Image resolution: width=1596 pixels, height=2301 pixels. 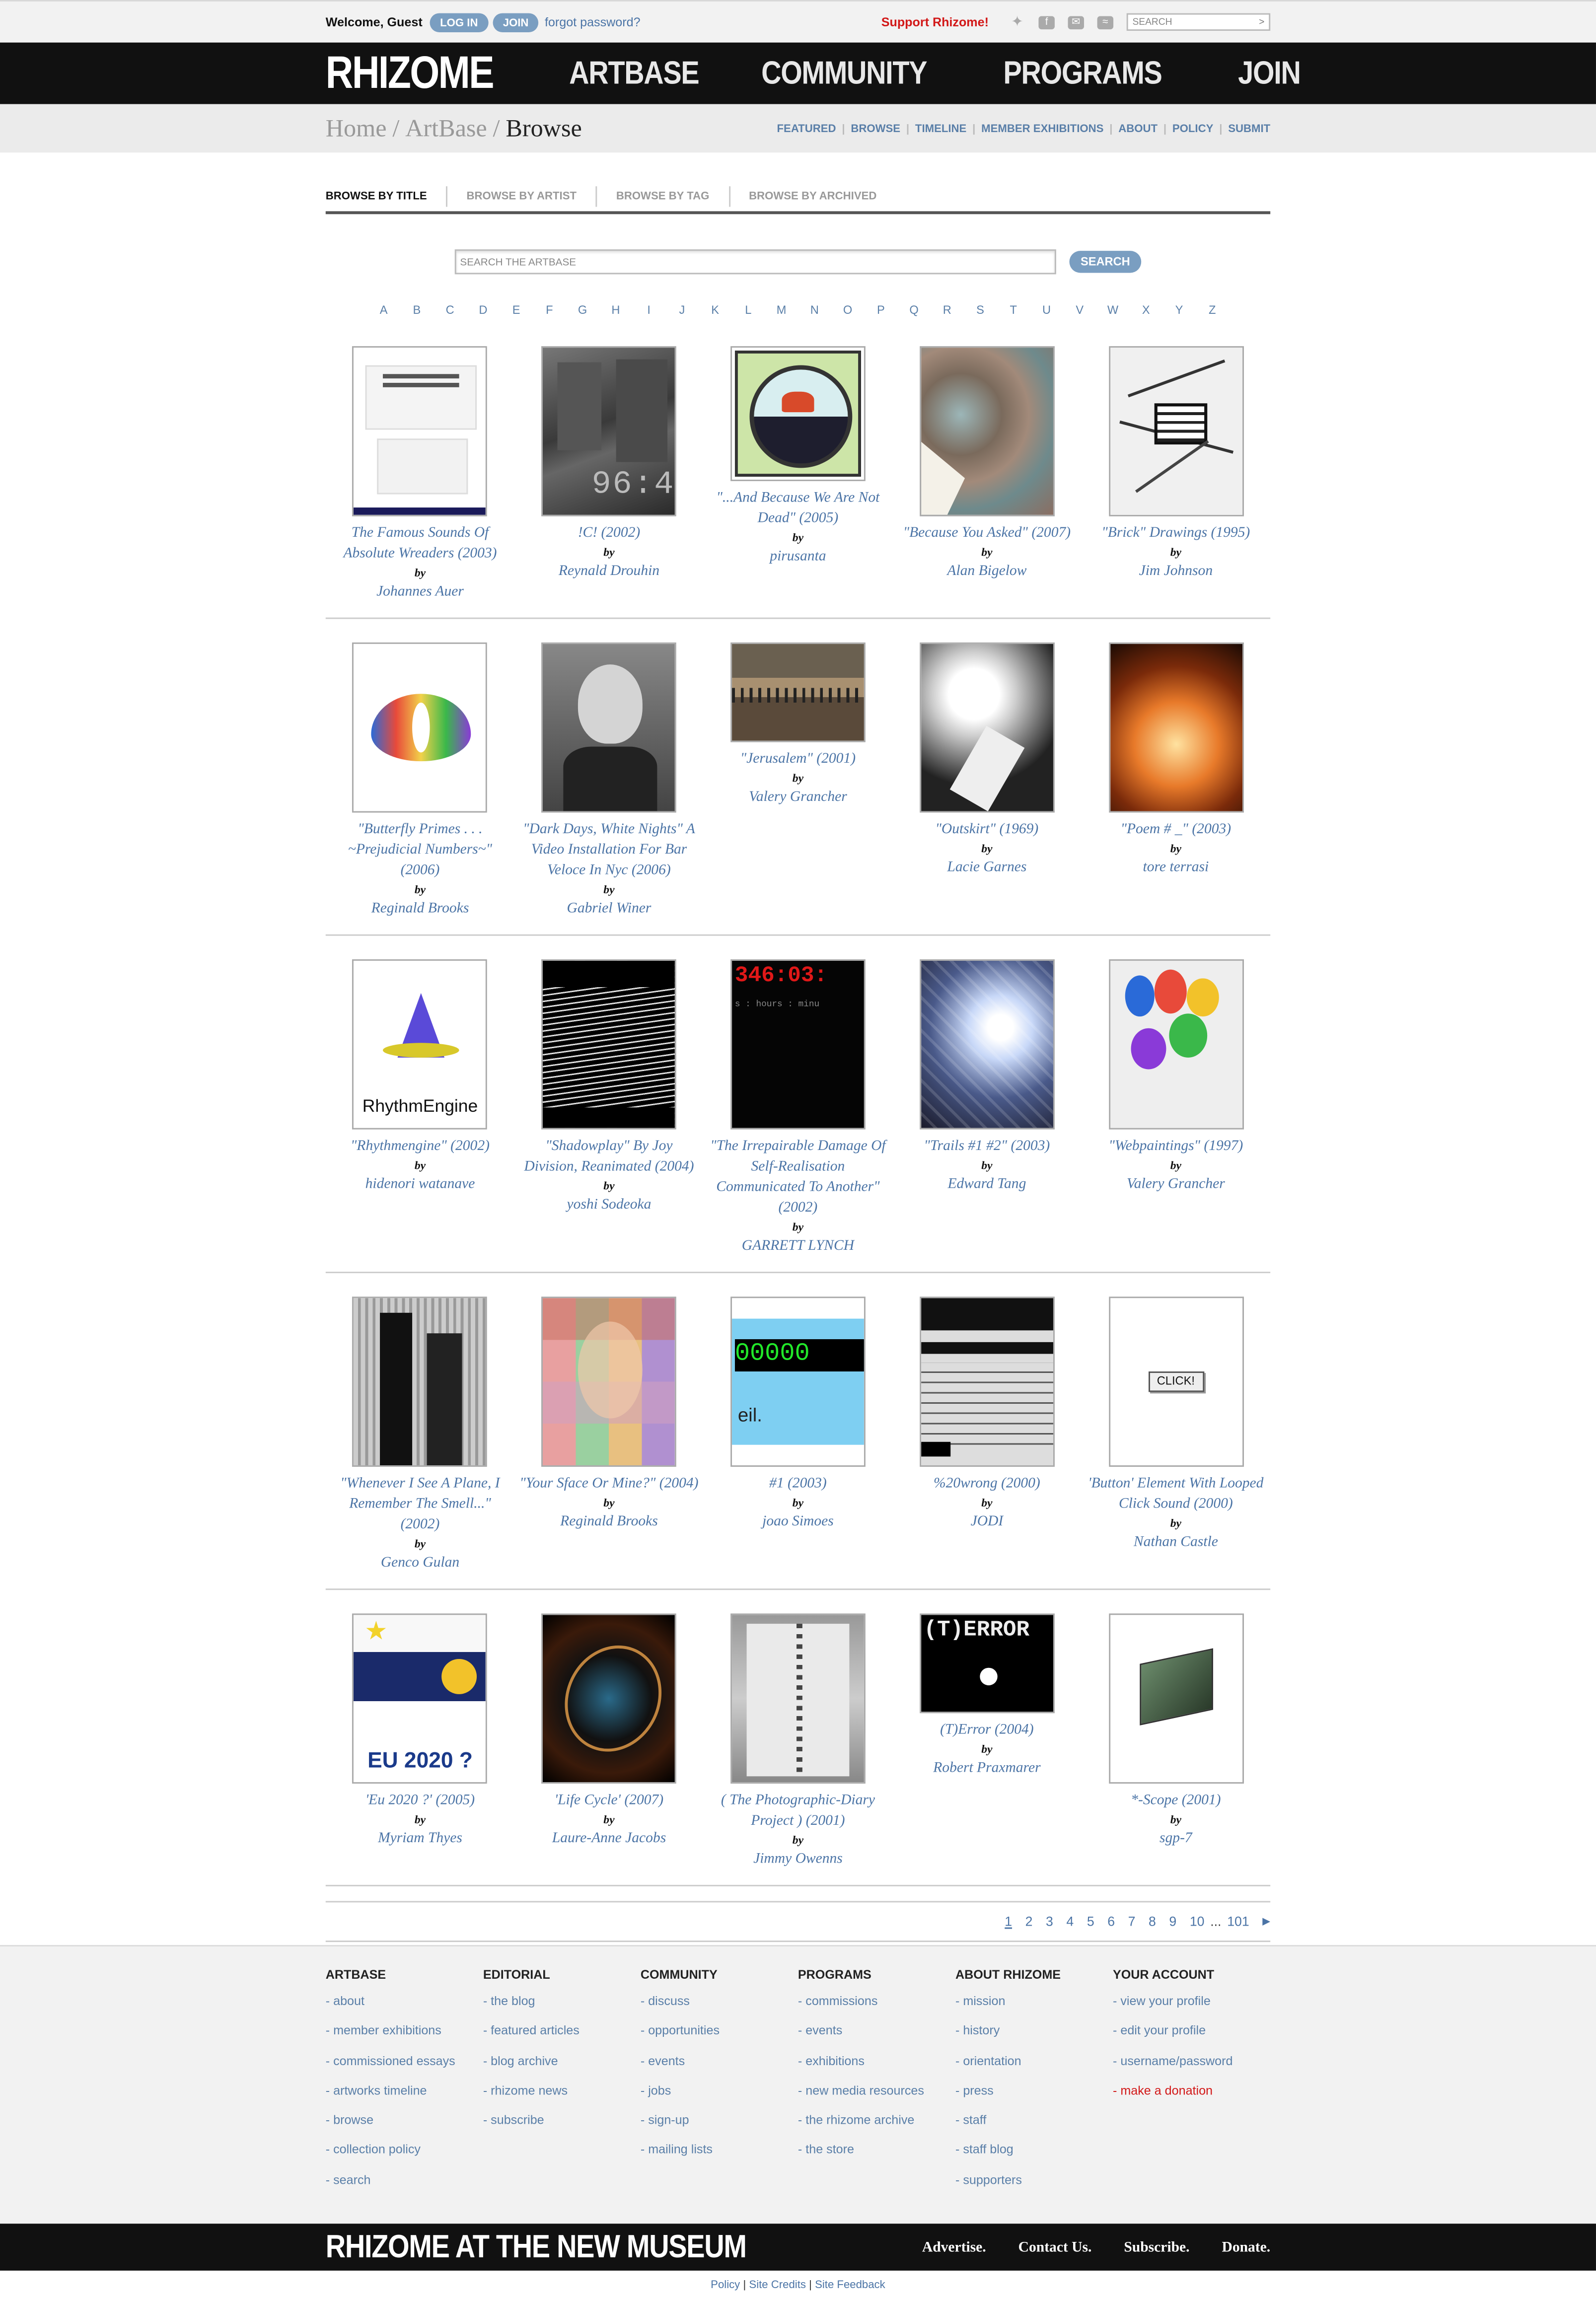 What do you see at coordinates (798, 1522) in the screenshot?
I see `artwork-author-link: joao Simoes` at bounding box center [798, 1522].